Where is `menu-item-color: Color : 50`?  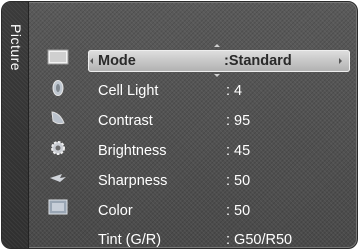 menu-item-color: Color : 50 is located at coordinates (219, 211).